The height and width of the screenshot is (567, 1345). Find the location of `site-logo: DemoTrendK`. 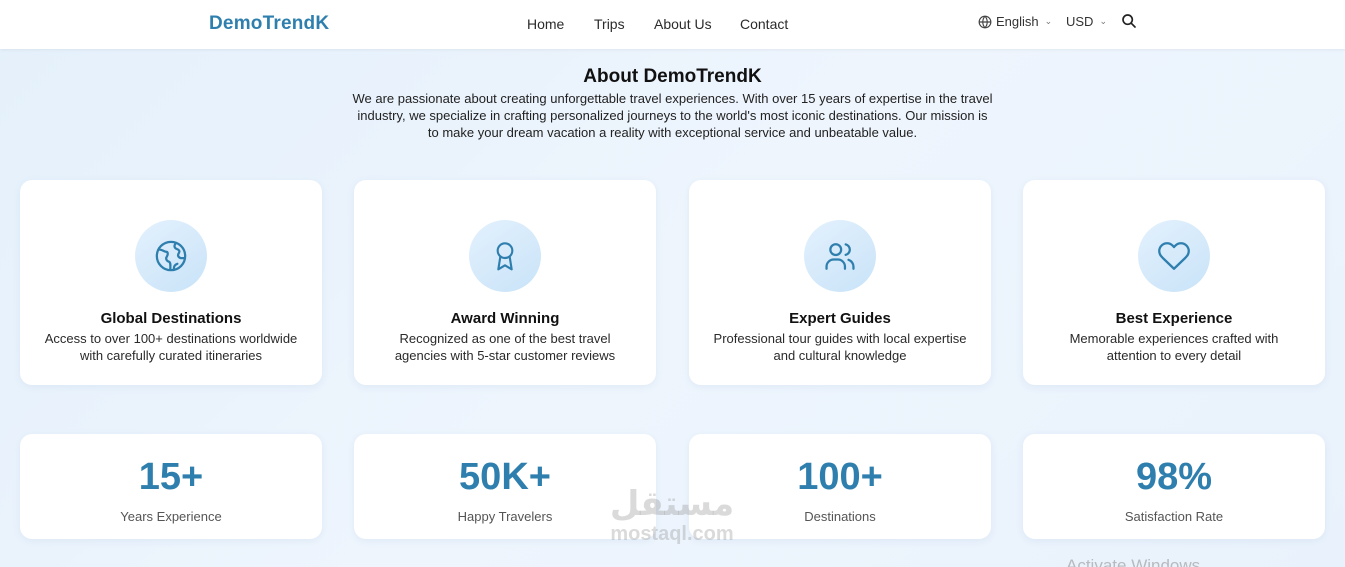

site-logo: DemoTrendK is located at coordinates (269, 24).